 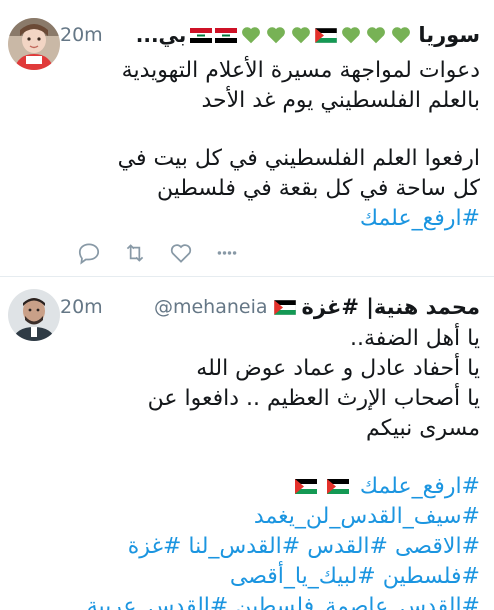 I want to click on tweet-text-line: يا أحفاد عادل و عماد عوض الله, so click(x=338, y=368).